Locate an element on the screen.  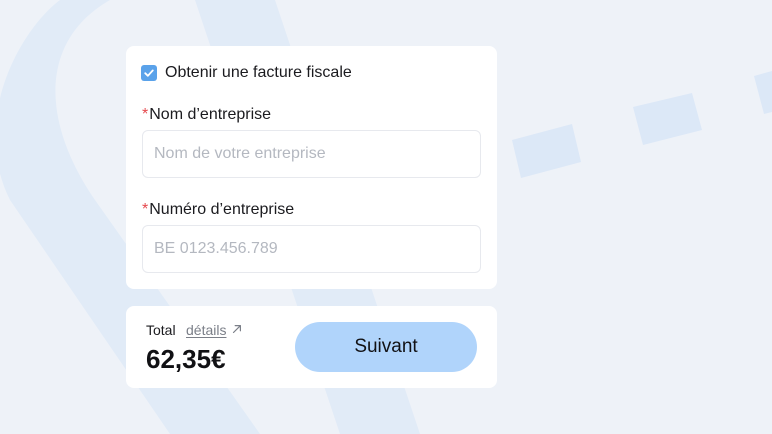
invoice-checkbox-row: Obtenir une facture fiscale is located at coordinates (246, 73).